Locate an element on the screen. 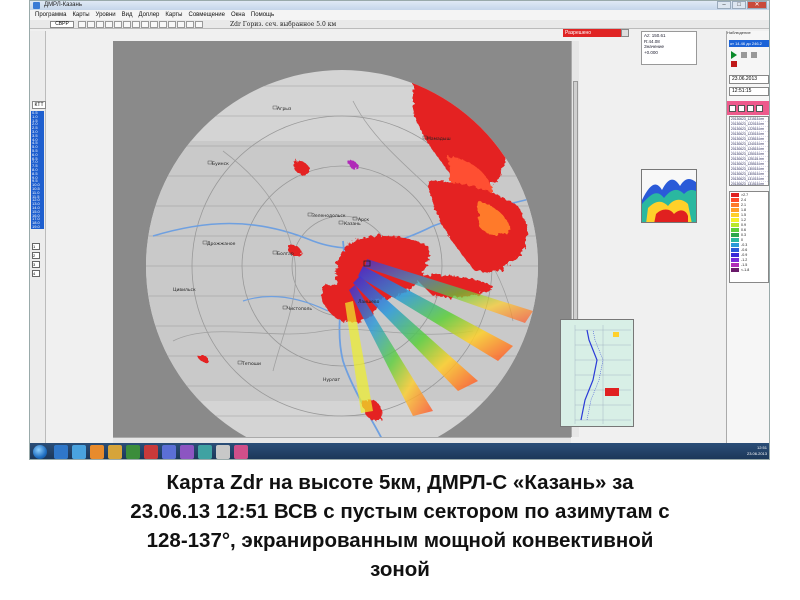  legend-label: 1.8 is located at coordinates (743, 209).